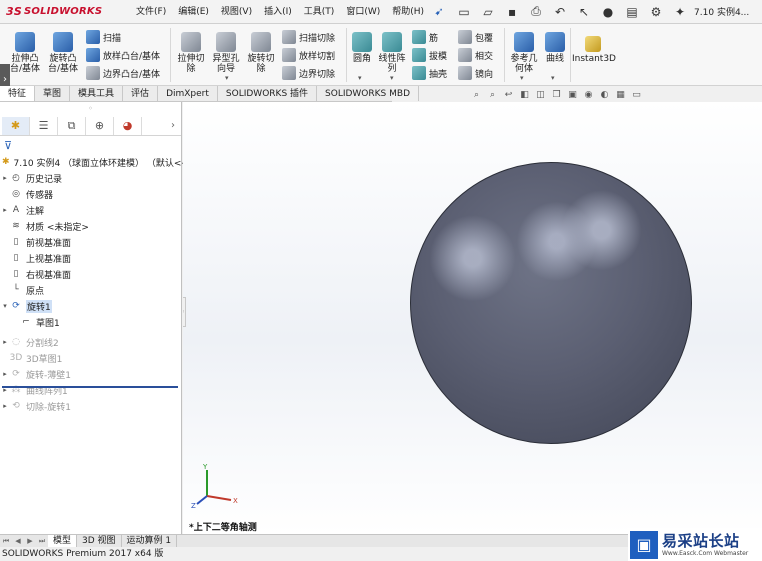  I want to click on tab-addins: SOLIDWORKS 插件, so click(268, 93).